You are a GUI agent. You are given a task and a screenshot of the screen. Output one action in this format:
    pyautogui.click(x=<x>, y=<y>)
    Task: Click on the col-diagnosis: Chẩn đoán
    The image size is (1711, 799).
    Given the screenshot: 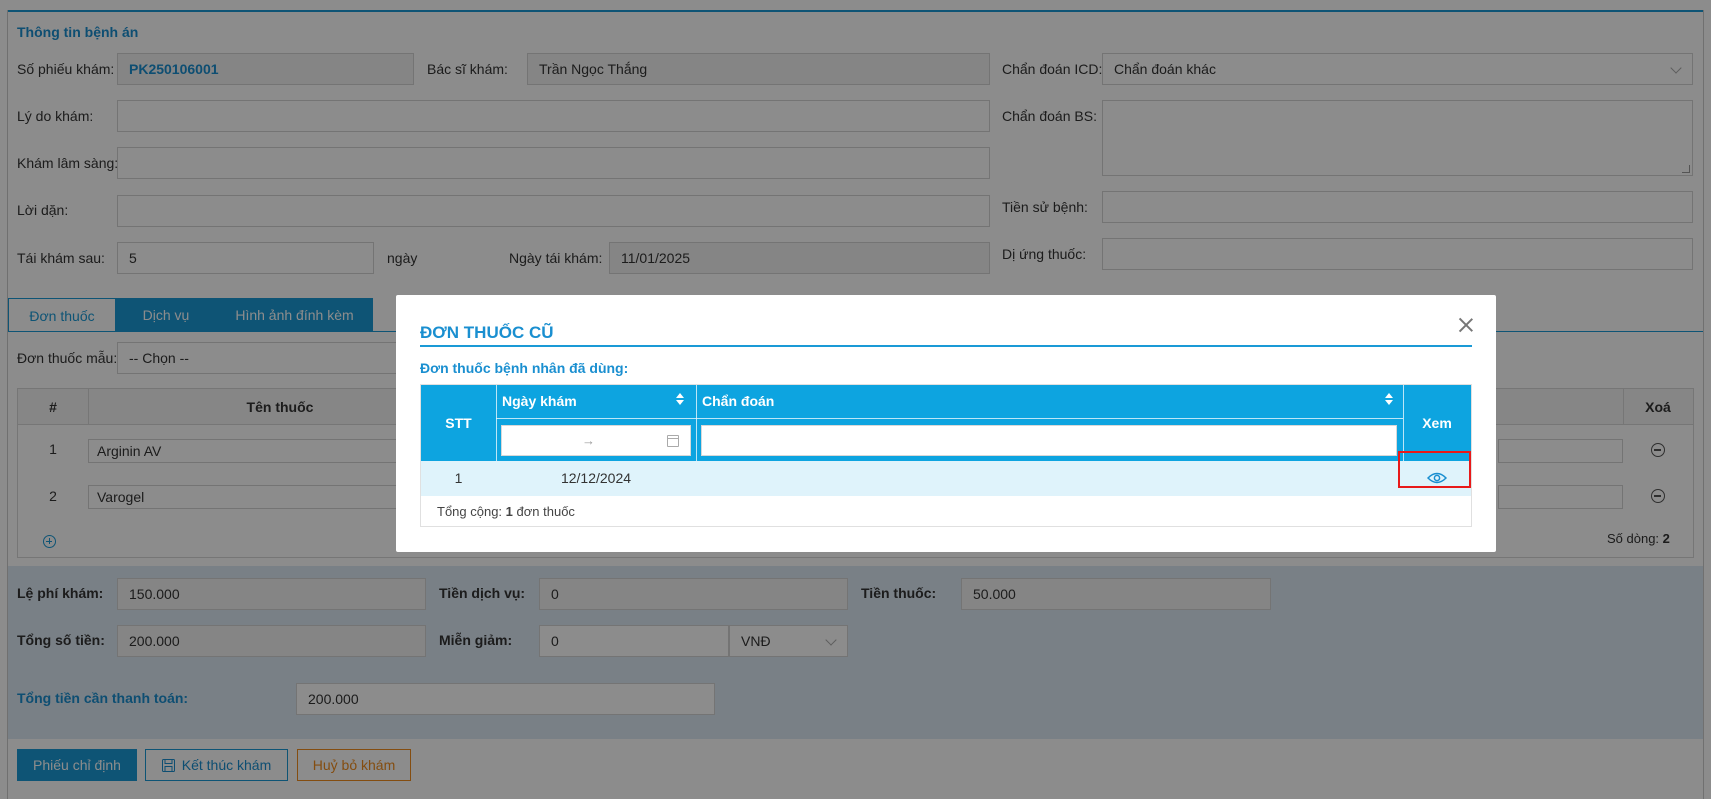 What is the action you would take?
    pyautogui.click(x=738, y=401)
    